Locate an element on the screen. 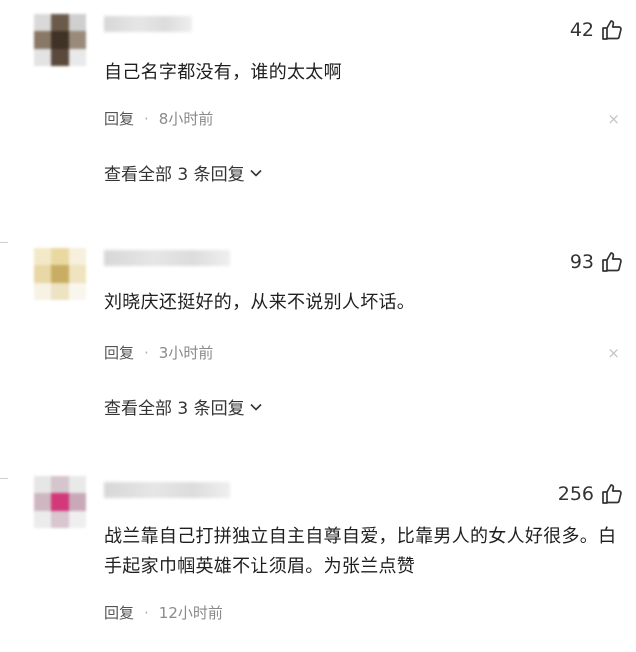 The image size is (636, 652). like-count: 42 is located at coordinates (581, 30).